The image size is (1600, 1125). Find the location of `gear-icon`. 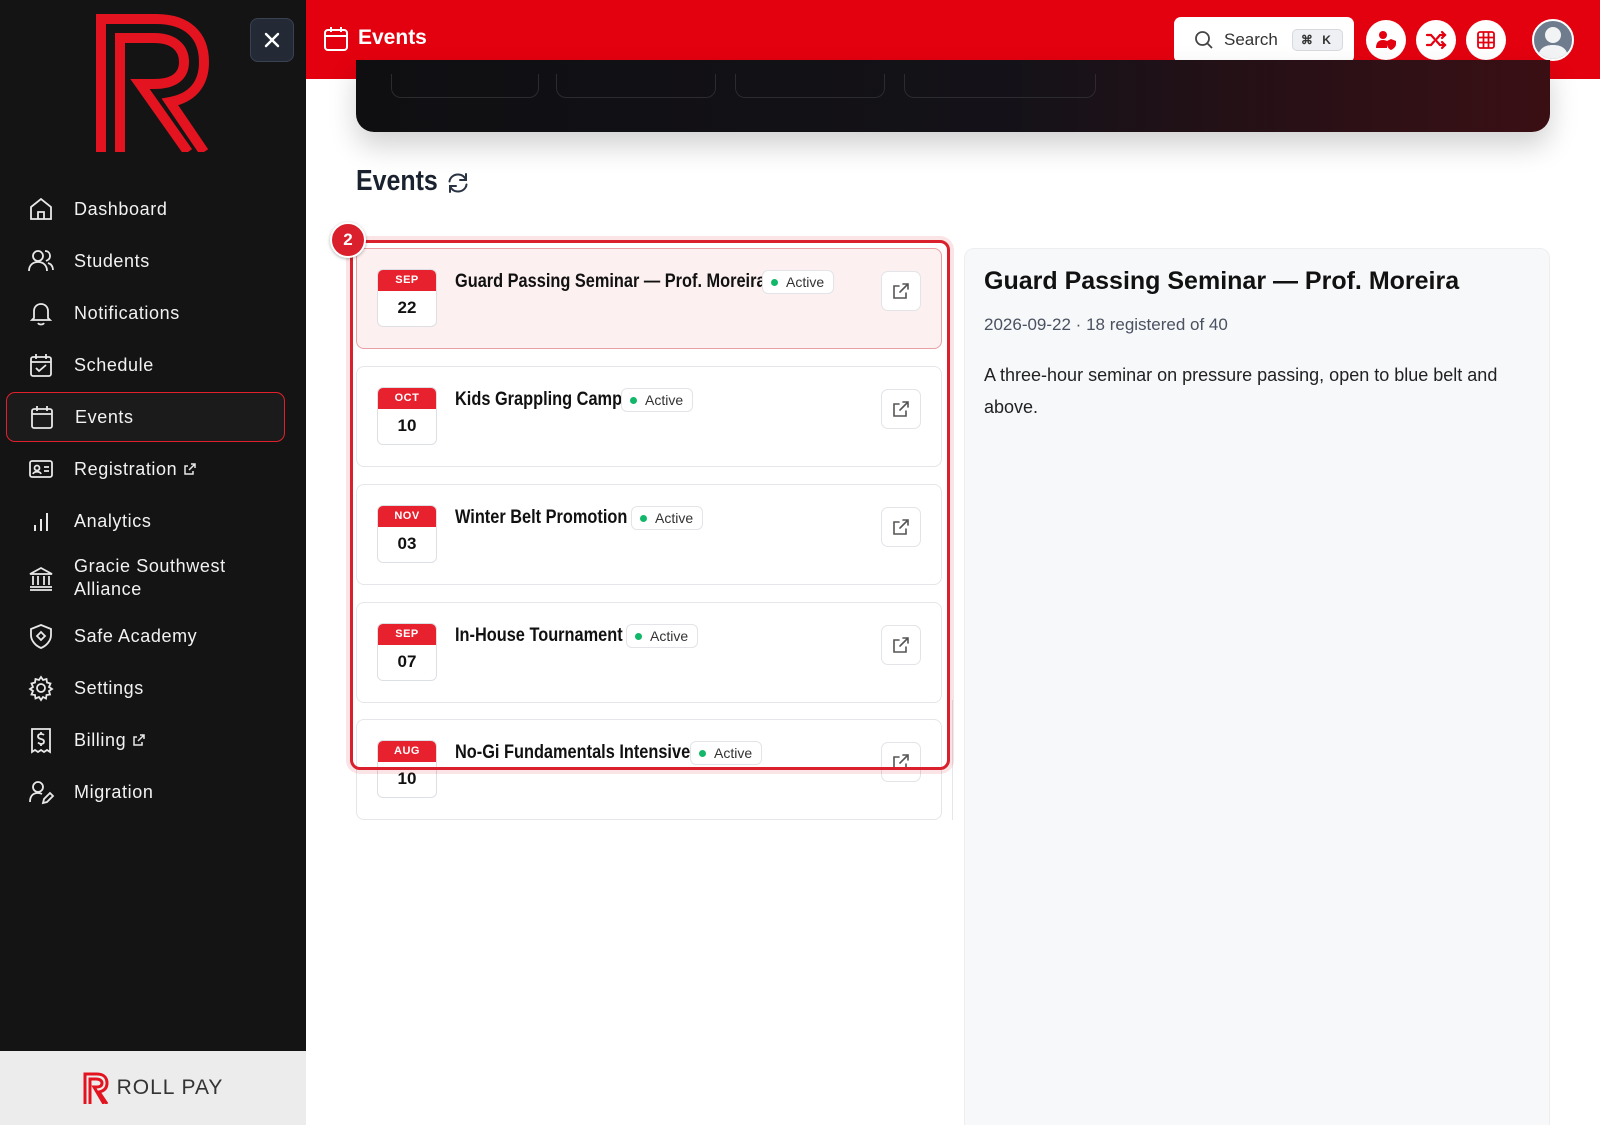

gear-icon is located at coordinates (41, 688).